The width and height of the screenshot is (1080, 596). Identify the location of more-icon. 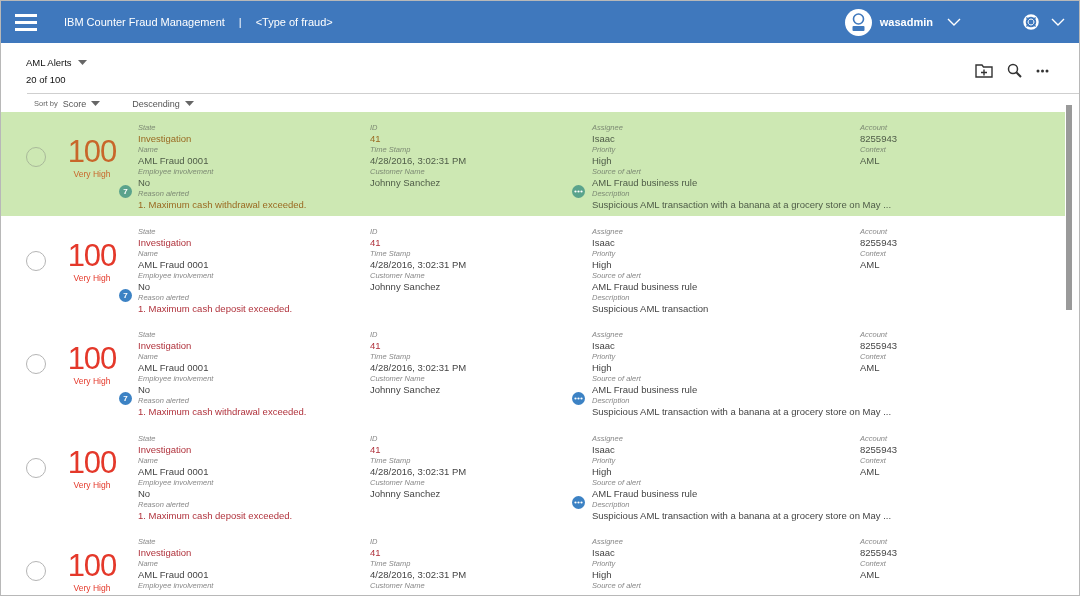
(1042, 70).